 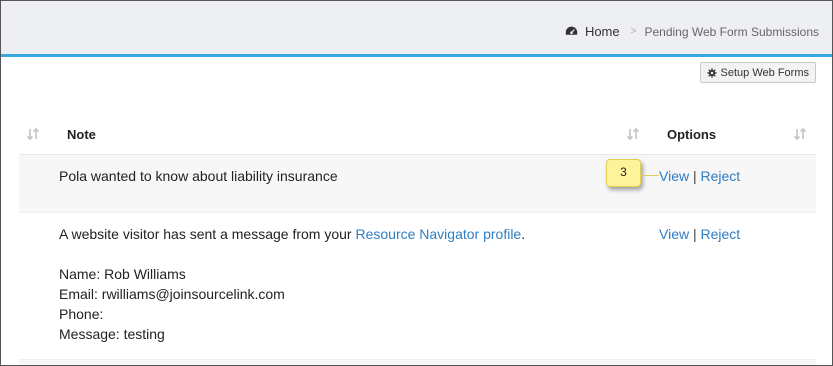 What do you see at coordinates (122, 274) in the screenshot?
I see `name-line: Name: Rob Williams` at bounding box center [122, 274].